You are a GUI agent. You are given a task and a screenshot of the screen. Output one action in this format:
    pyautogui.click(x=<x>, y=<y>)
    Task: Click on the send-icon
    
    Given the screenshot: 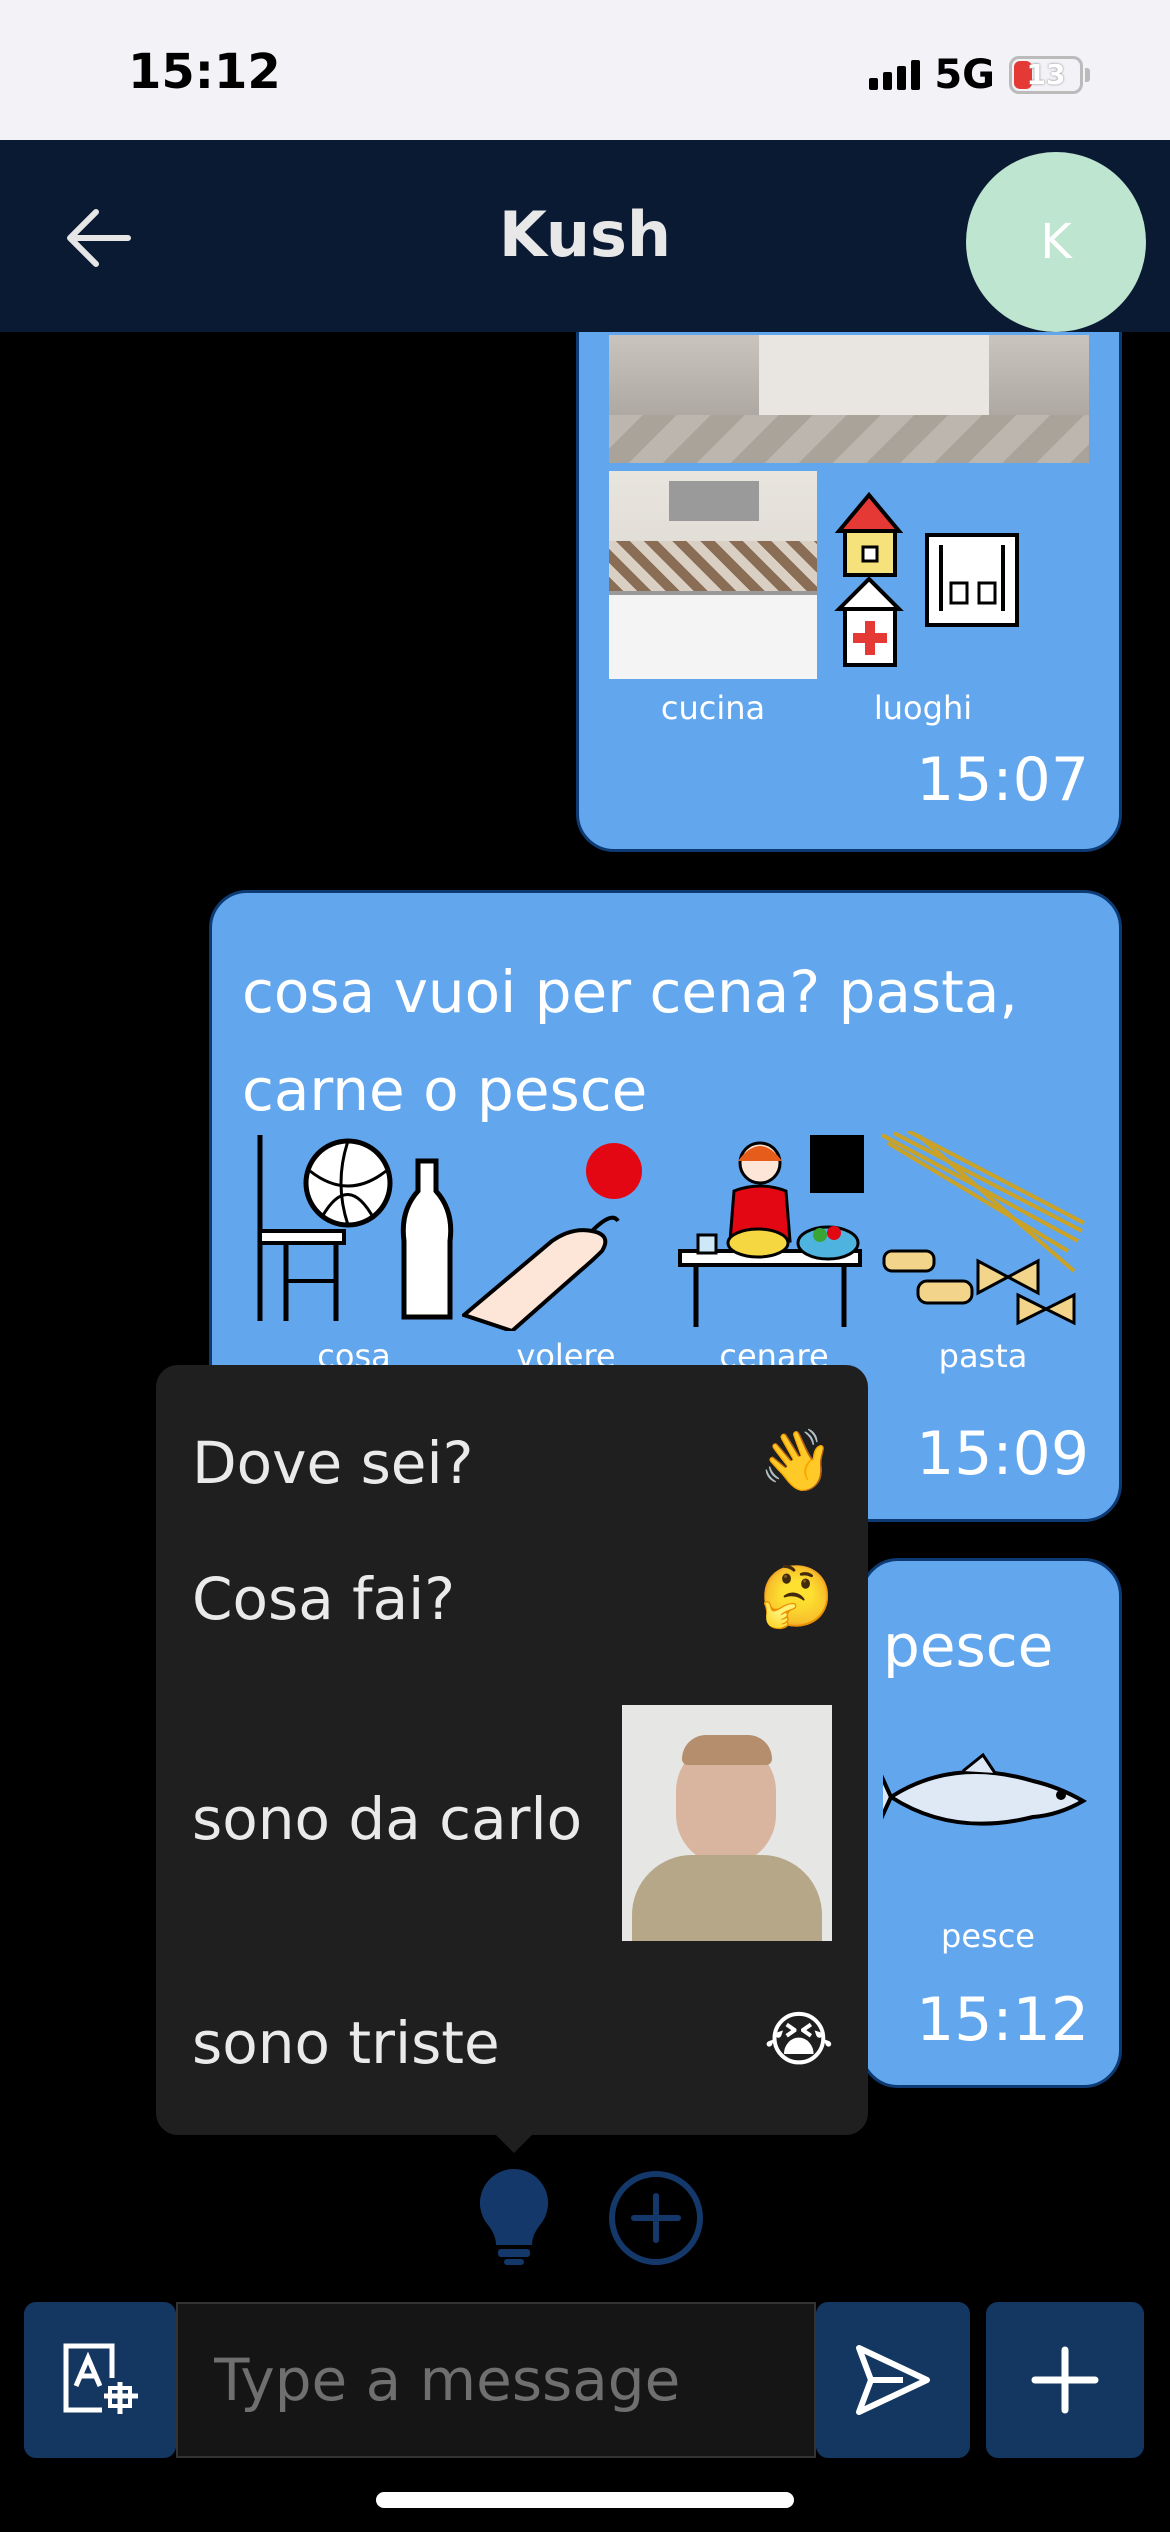 What is the action you would take?
    pyautogui.click(x=893, y=2380)
    